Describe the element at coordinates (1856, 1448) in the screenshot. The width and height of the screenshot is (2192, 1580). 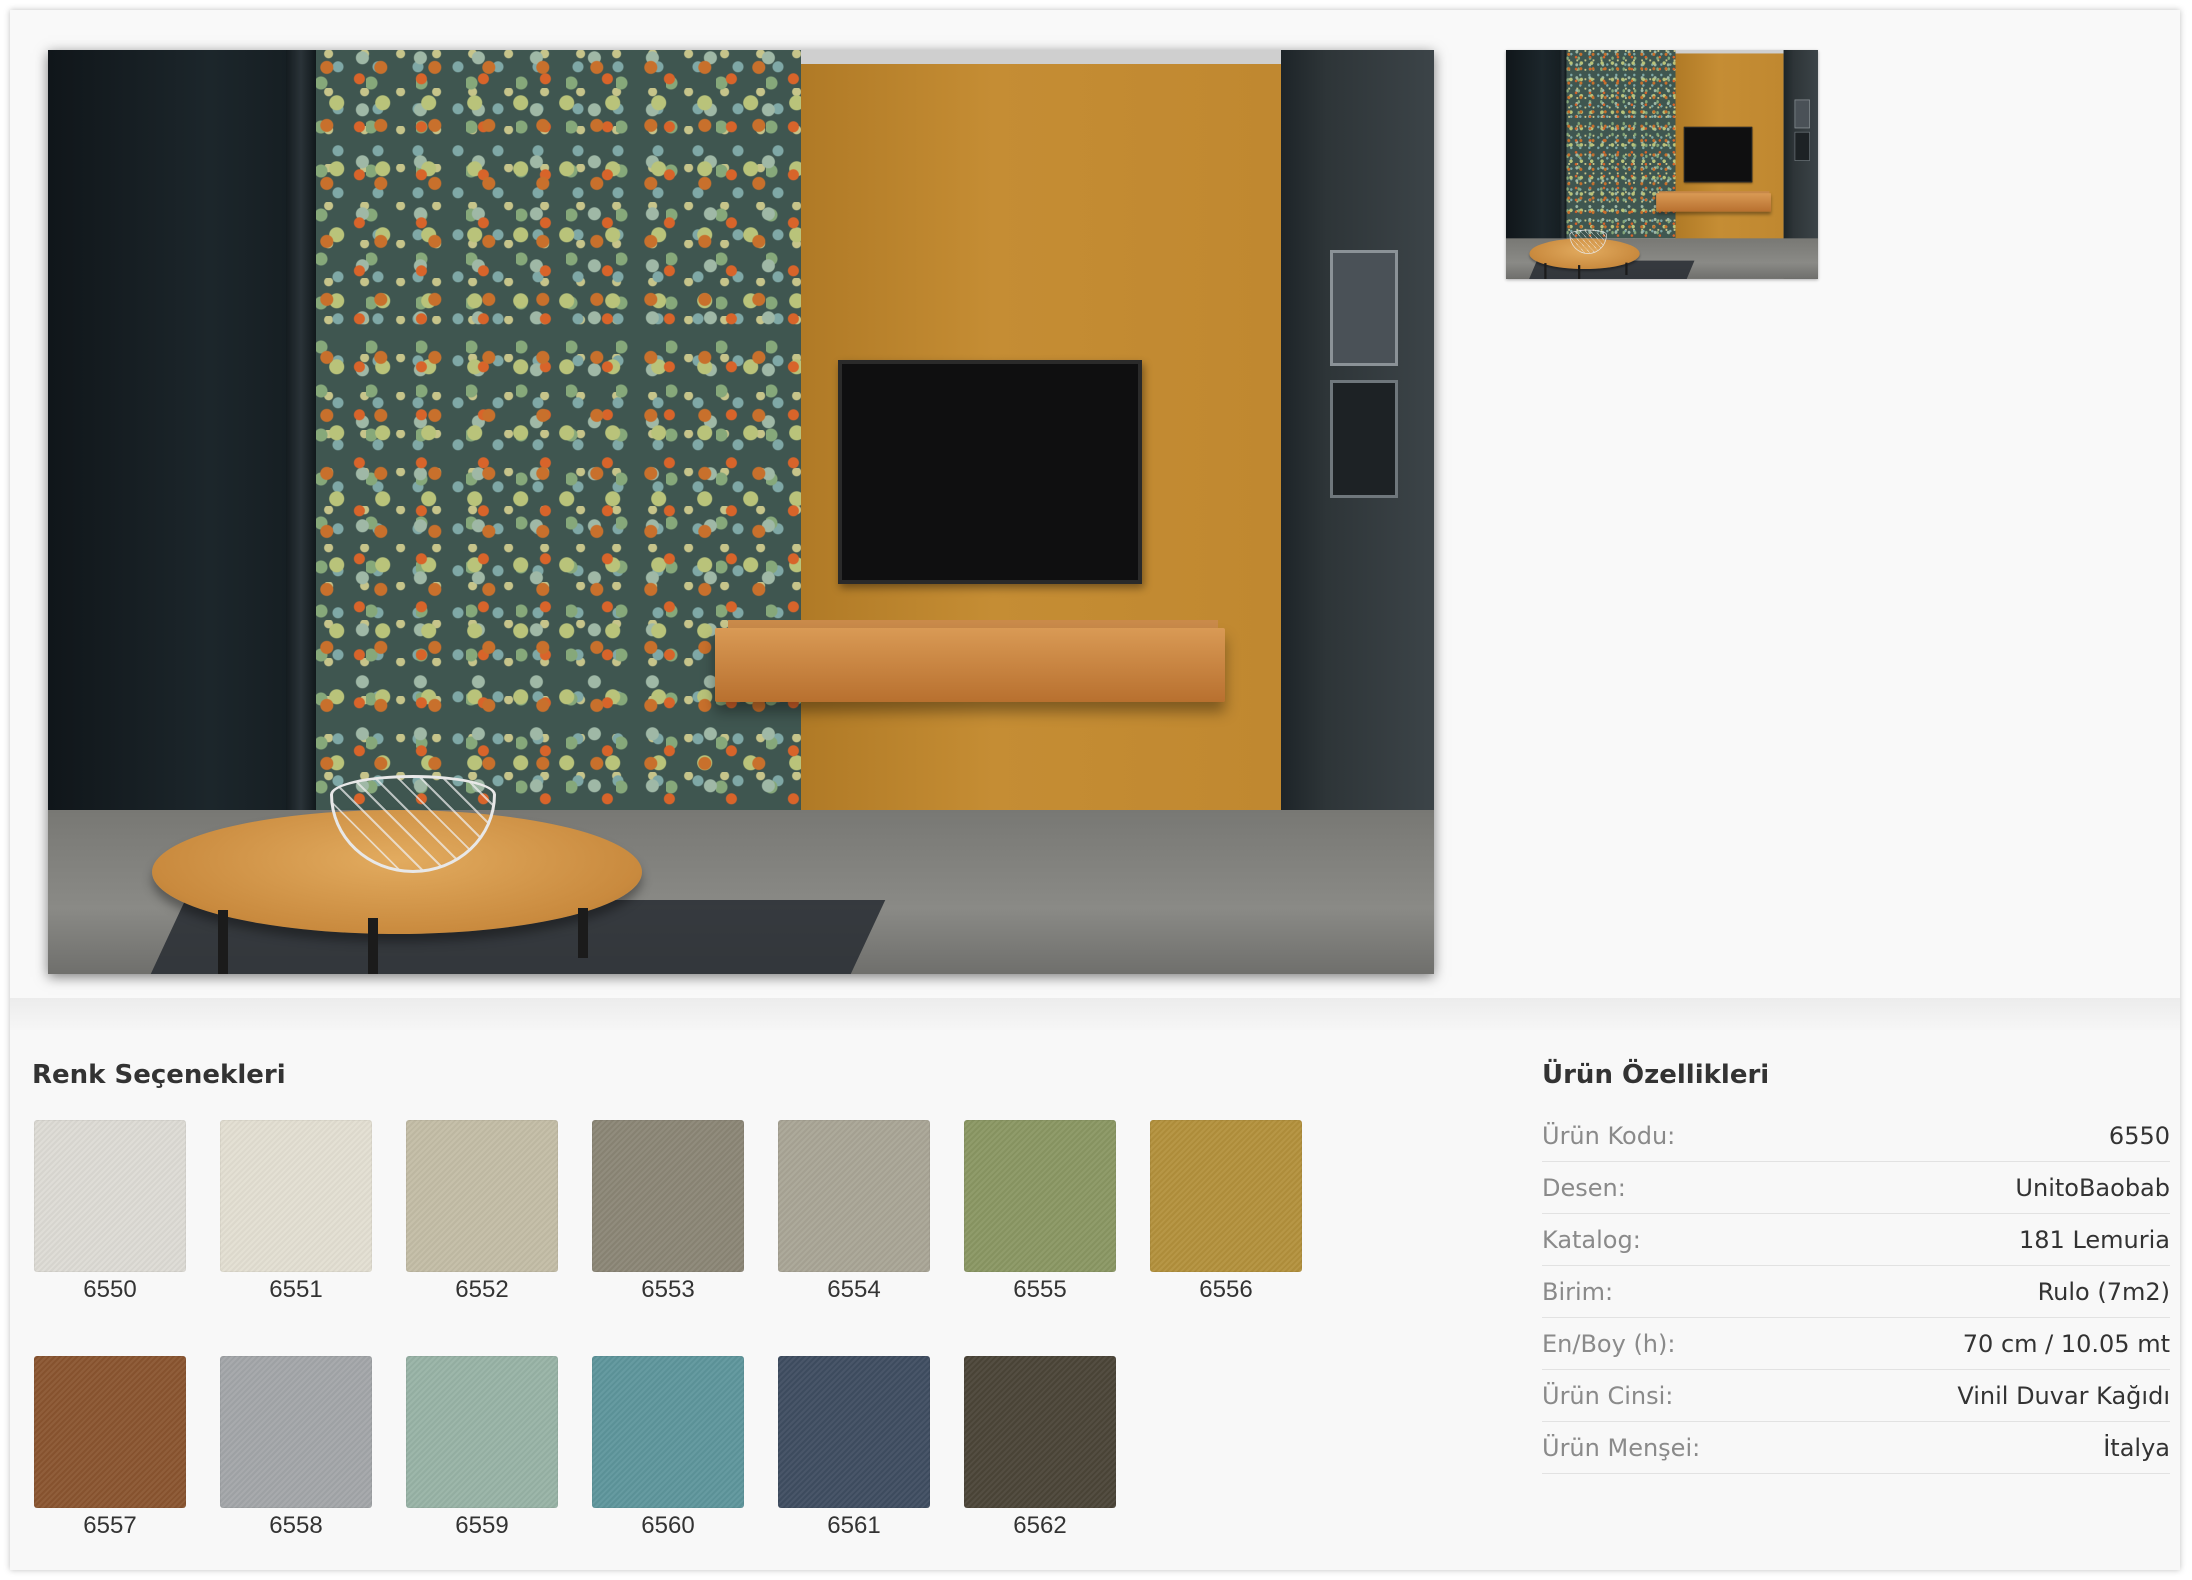
I see `property-row-origin: Ürün Menşei: İtalya` at that location.